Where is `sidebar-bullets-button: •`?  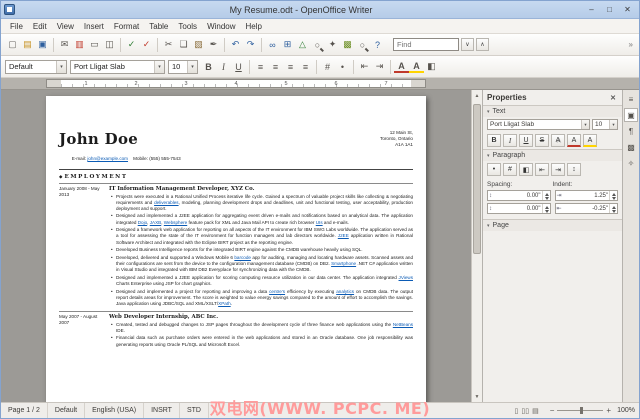
sidebar-bullets-button: • is located at coordinates (494, 169).